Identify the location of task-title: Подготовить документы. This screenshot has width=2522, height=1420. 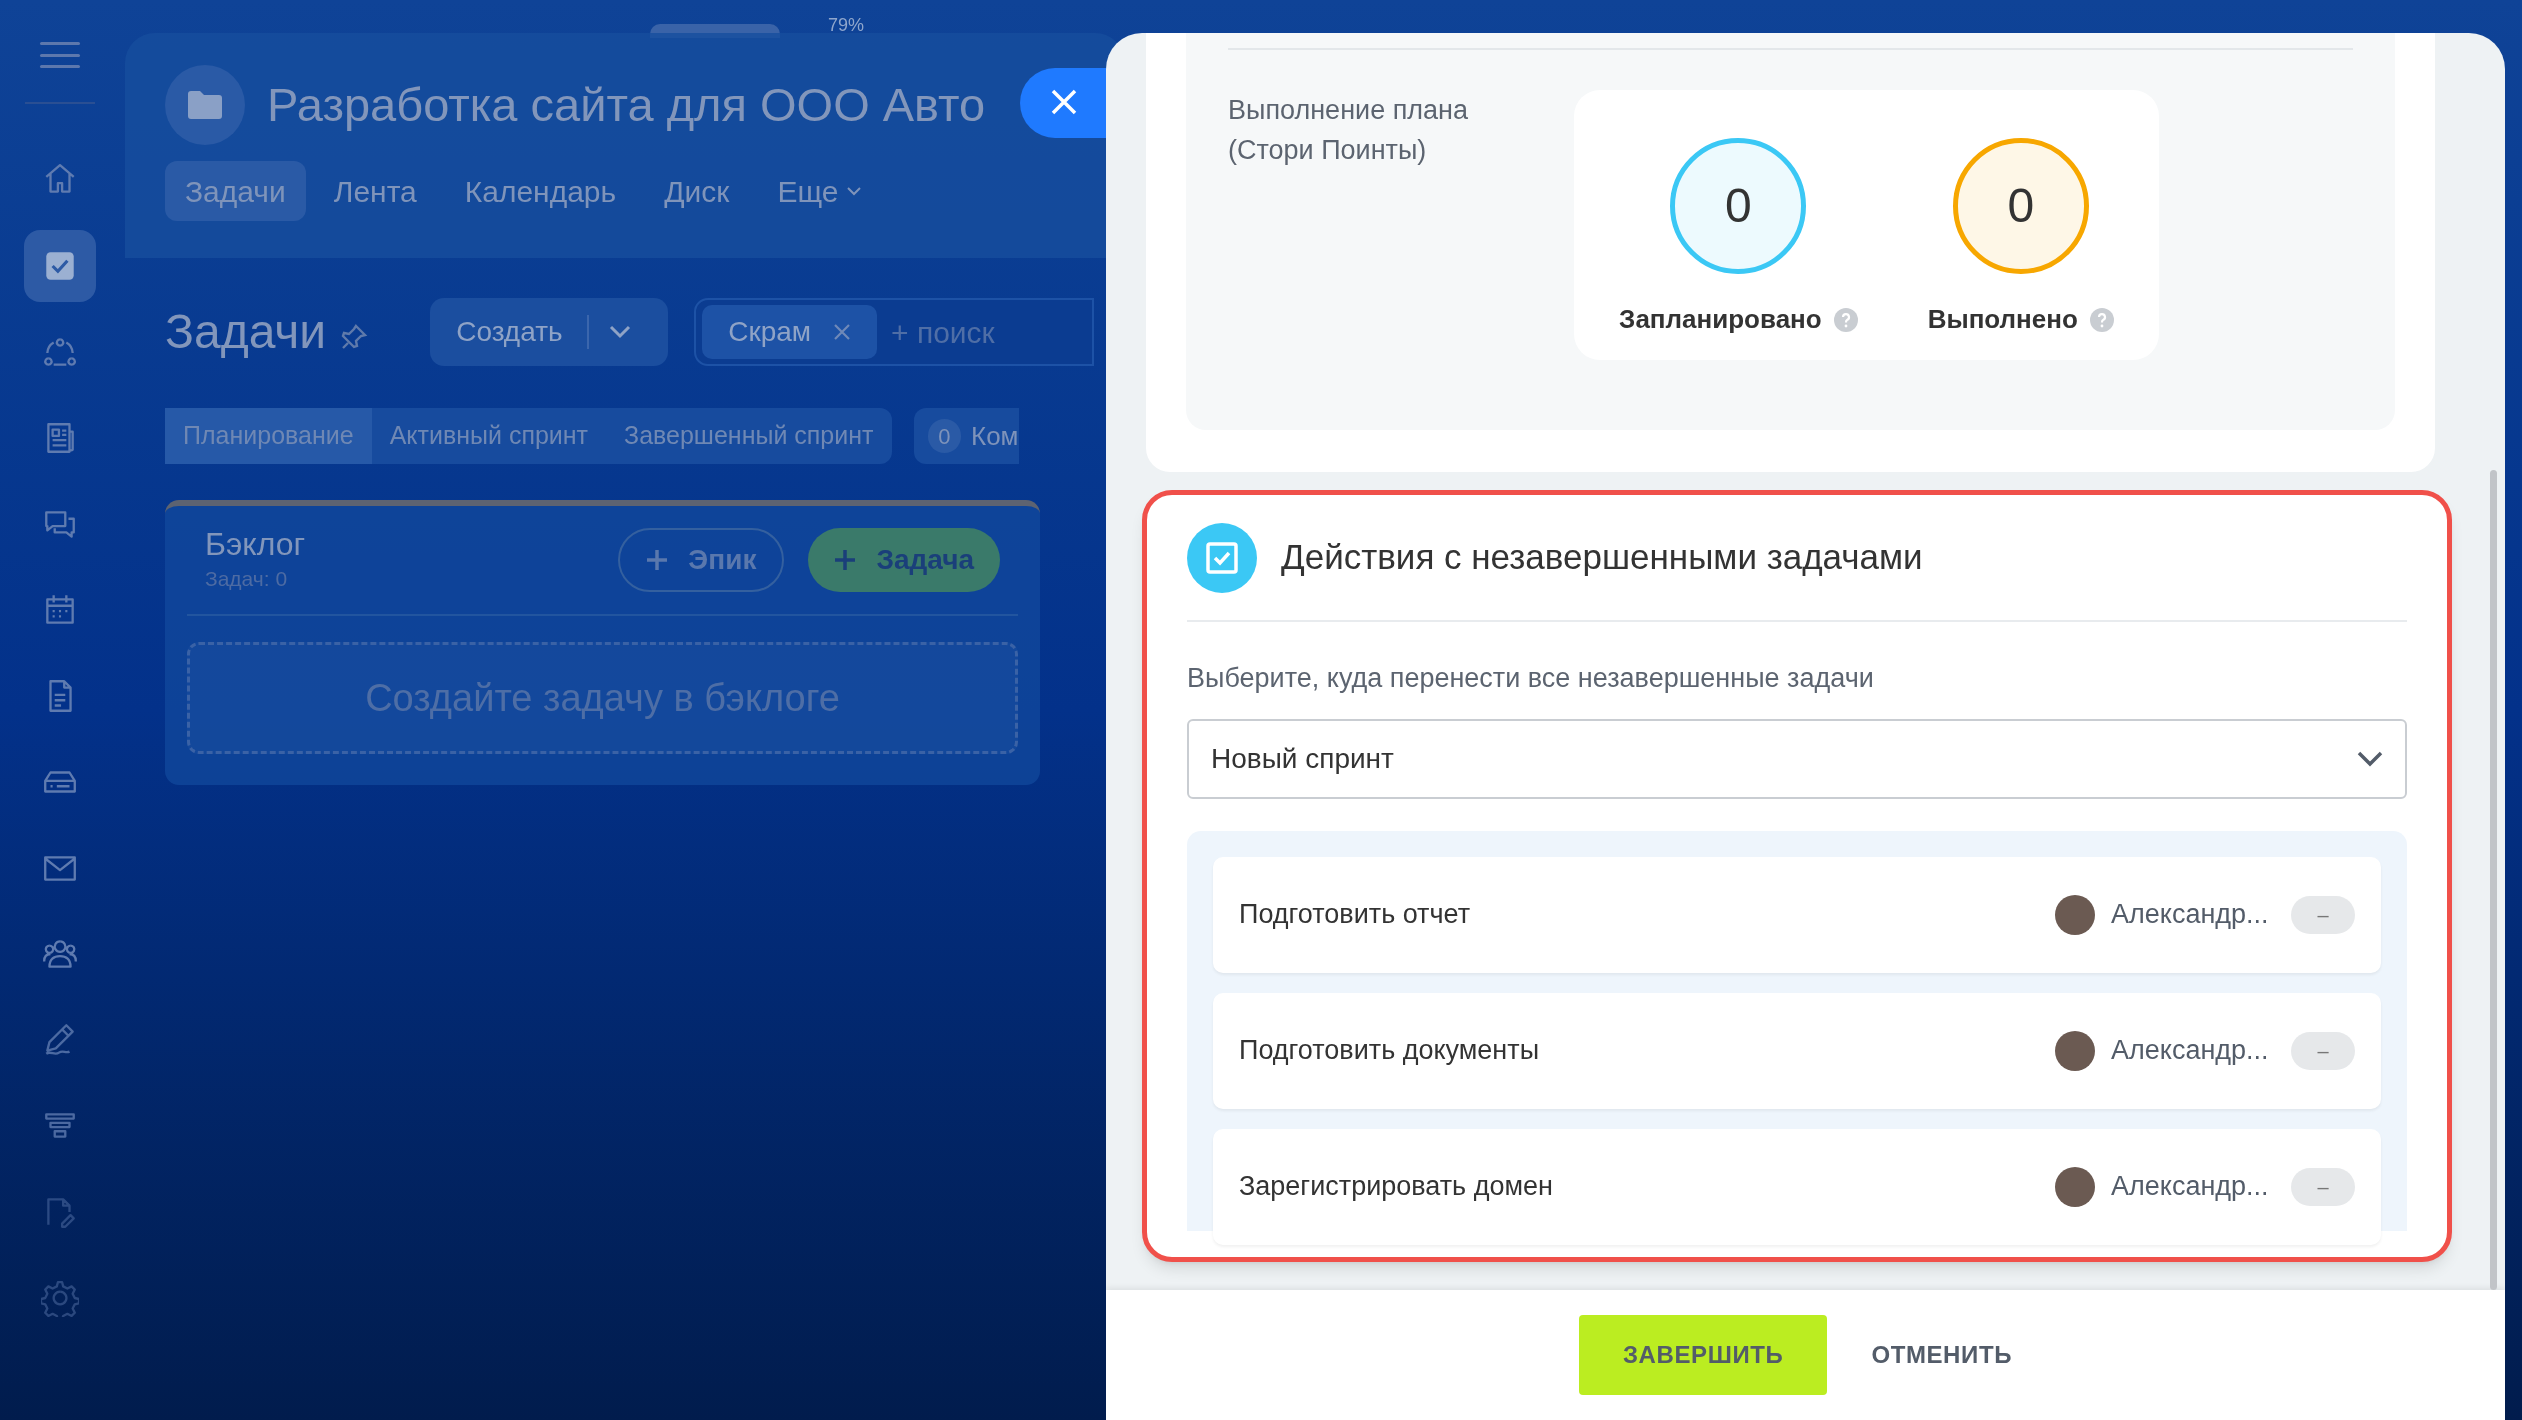
(1389, 1051).